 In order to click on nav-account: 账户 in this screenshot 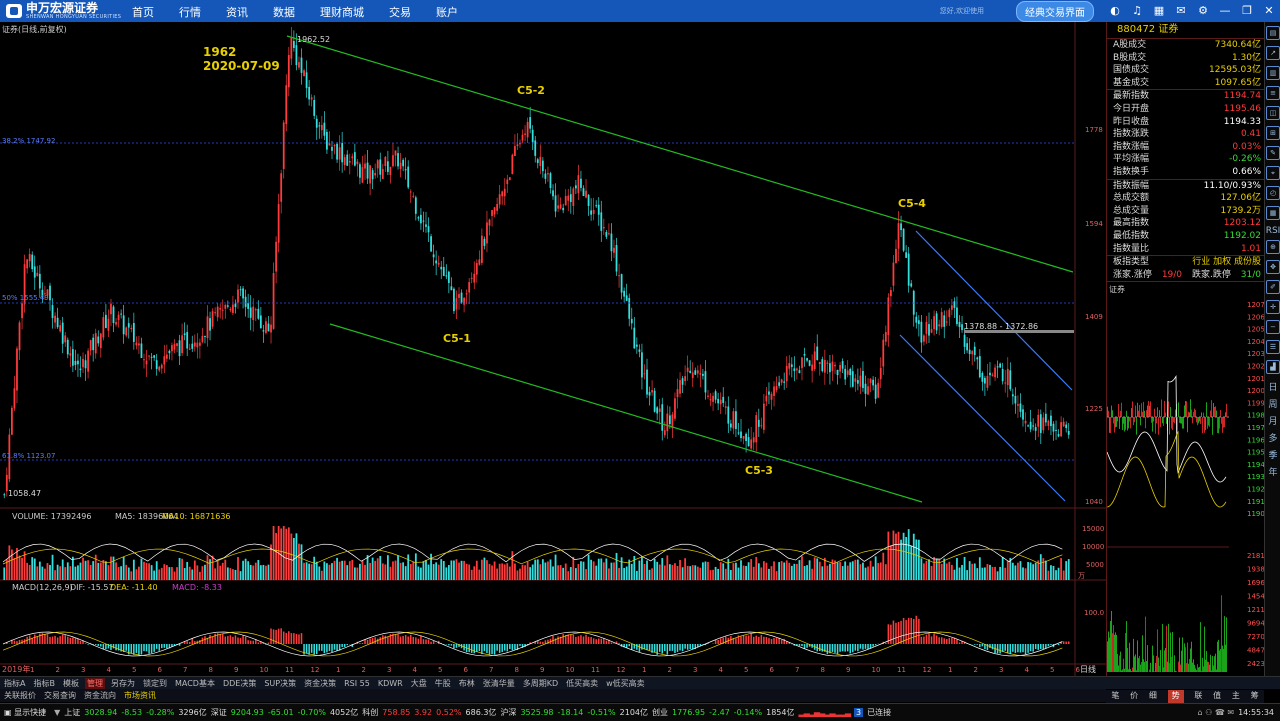, I will do `click(447, 12)`.